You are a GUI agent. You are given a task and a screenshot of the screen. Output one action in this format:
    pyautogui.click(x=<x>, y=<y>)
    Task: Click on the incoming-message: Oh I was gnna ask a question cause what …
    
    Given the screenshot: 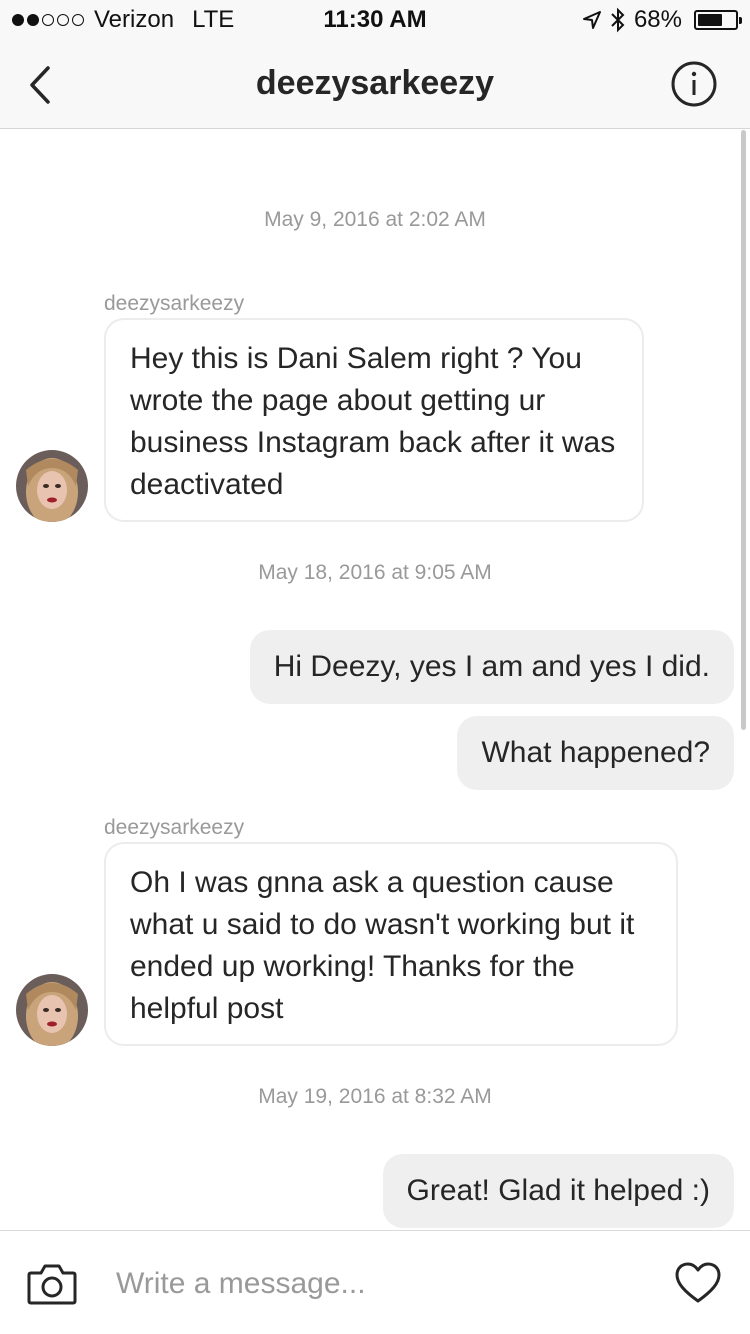 What is the action you would take?
    pyautogui.click(x=391, y=944)
    